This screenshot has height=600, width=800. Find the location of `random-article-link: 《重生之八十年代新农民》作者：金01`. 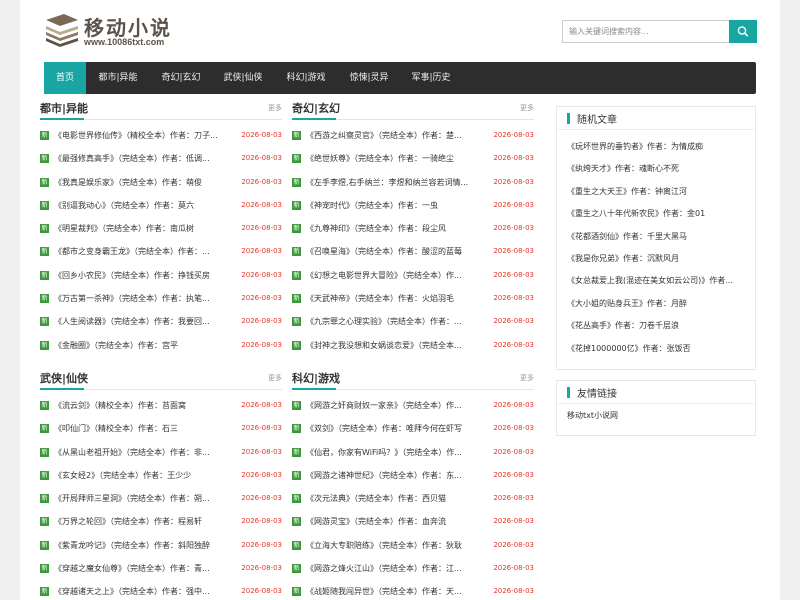

random-article-link: 《重生之八十年代新农民》作者：金01 is located at coordinates (658, 214).